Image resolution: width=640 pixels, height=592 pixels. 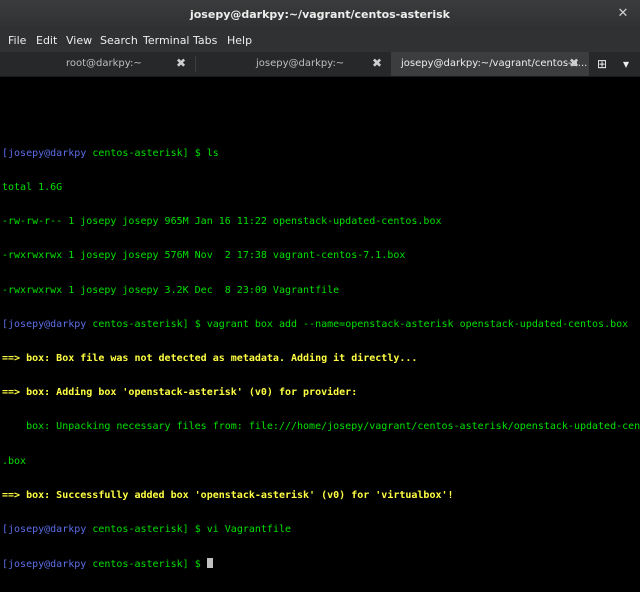 I want to click on menu-search: Search, so click(x=119, y=40).